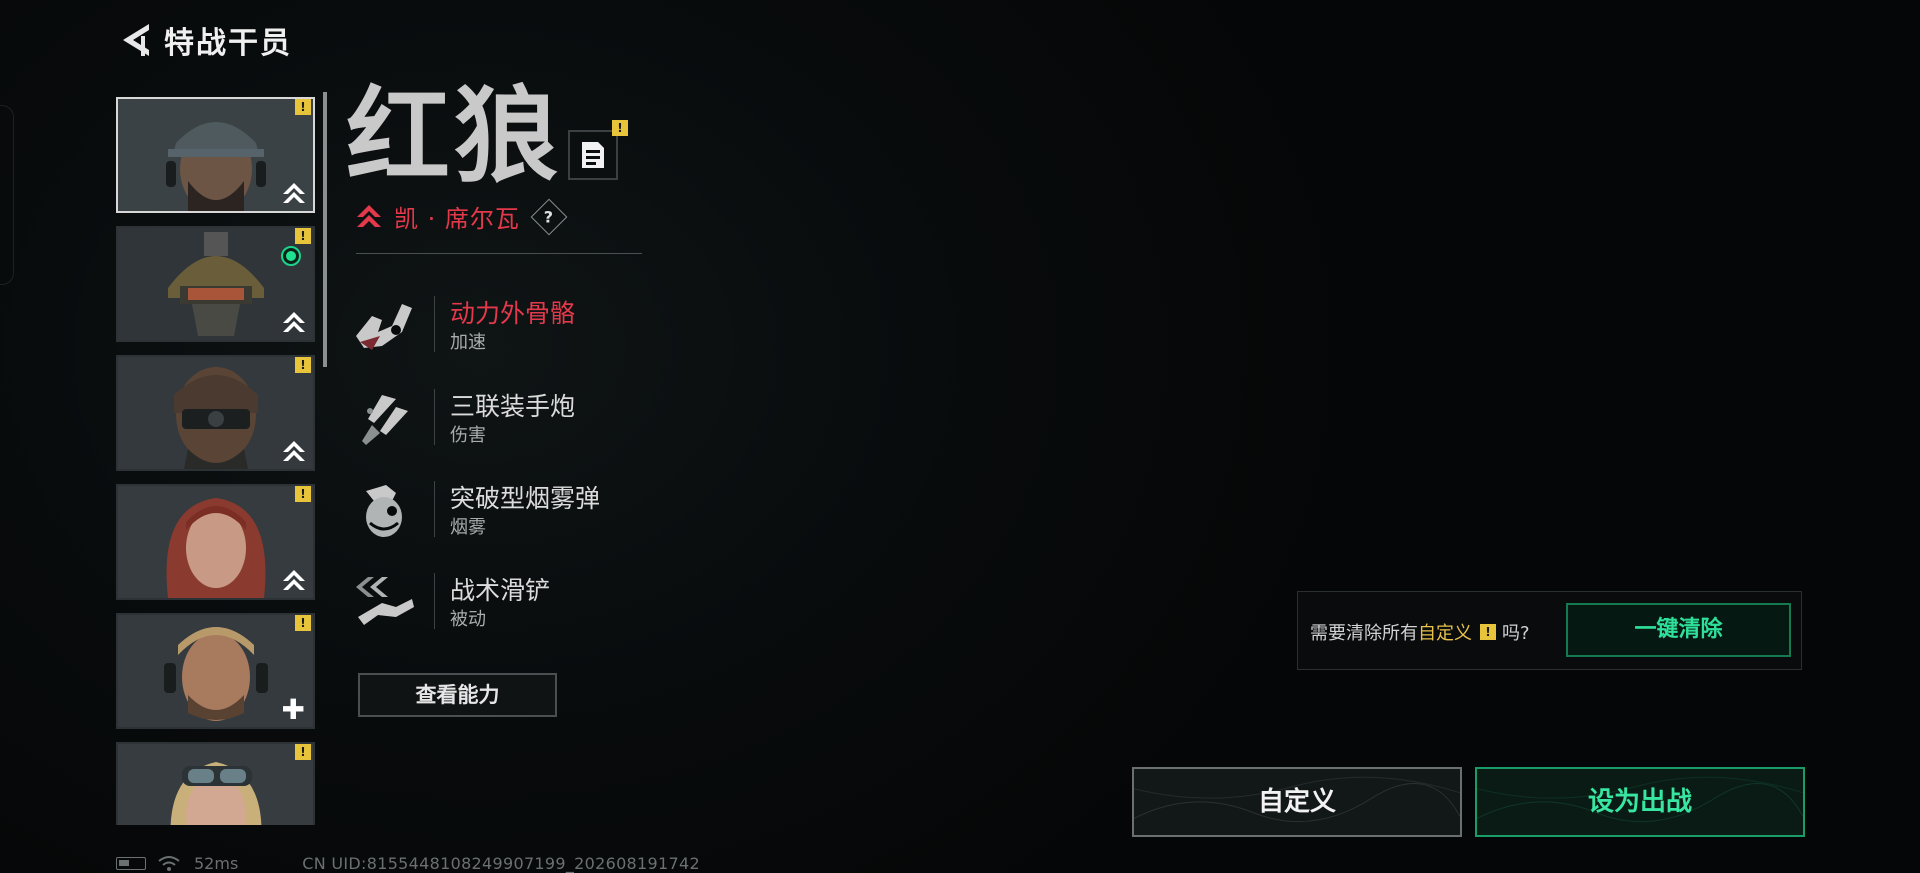  I want to click on document-icon, so click(593, 155).